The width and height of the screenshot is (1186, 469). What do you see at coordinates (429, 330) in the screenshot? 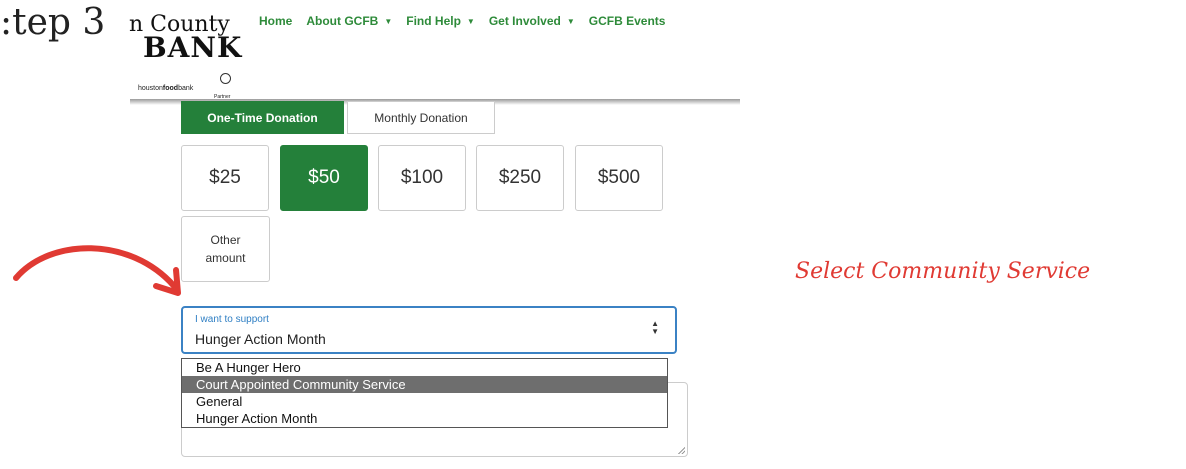
I see `support-select: I want to support Hunger Action Month ▲ ▼` at bounding box center [429, 330].